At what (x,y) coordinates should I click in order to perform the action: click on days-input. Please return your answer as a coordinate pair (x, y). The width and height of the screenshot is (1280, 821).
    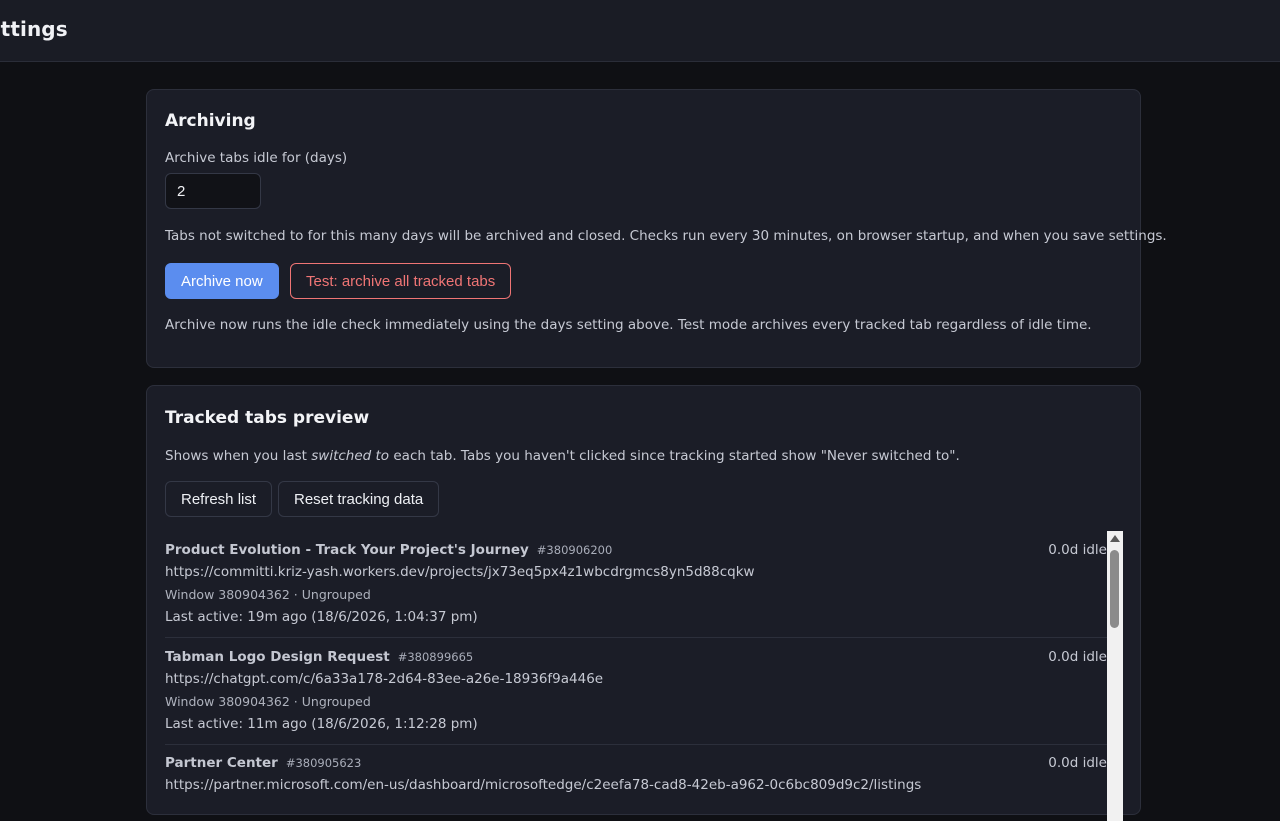
    Looking at the image, I should click on (213, 191).